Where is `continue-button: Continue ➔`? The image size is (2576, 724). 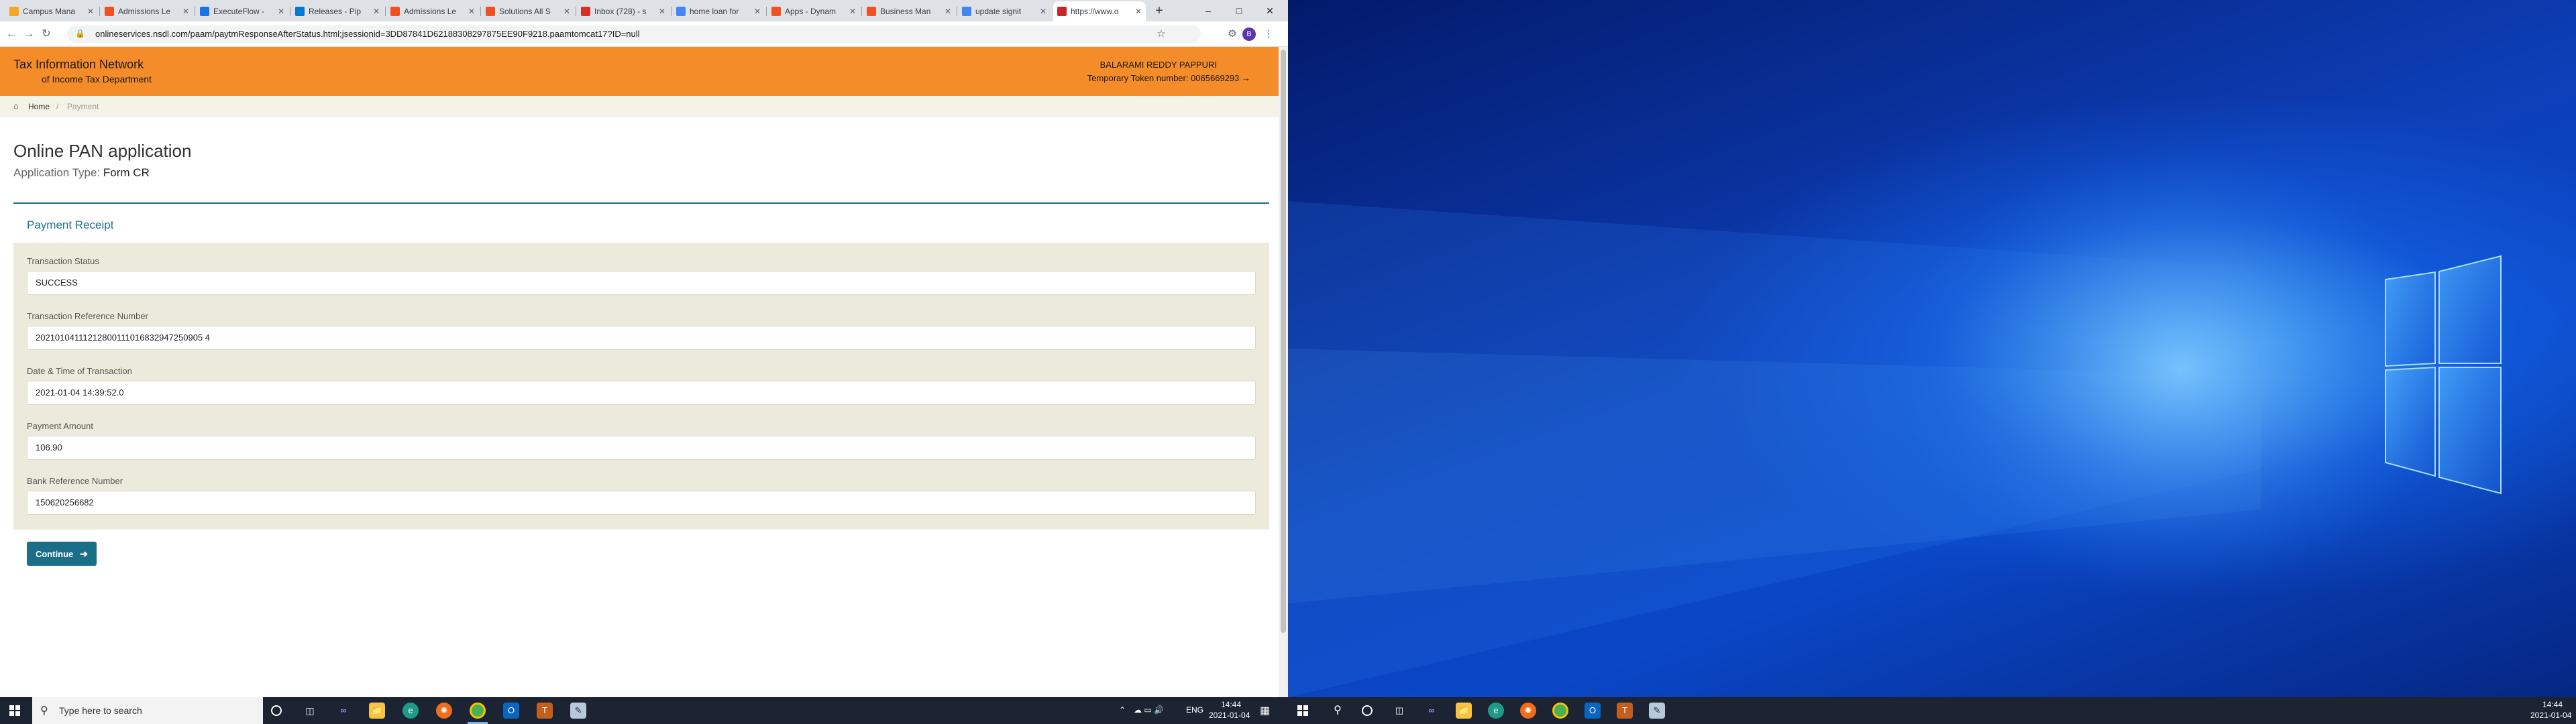 continue-button: Continue ➔ is located at coordinates (62, 554).